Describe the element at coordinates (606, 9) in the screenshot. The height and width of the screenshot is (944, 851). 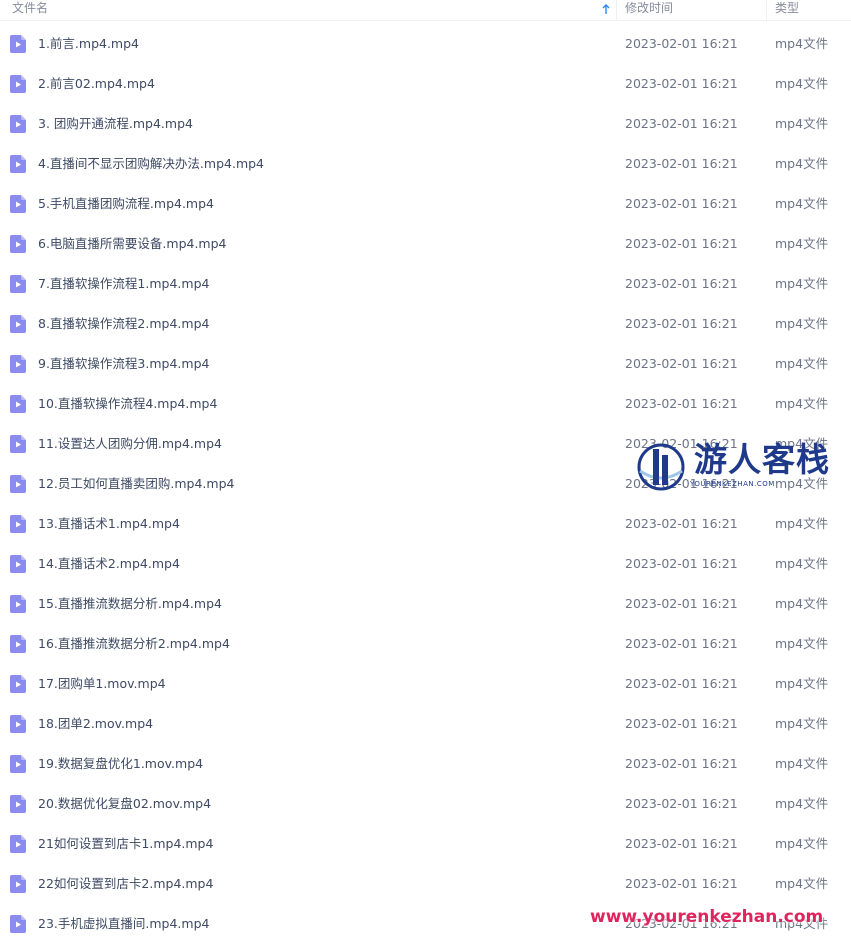
I see `sort-ascending-arrow-icon` at that location.